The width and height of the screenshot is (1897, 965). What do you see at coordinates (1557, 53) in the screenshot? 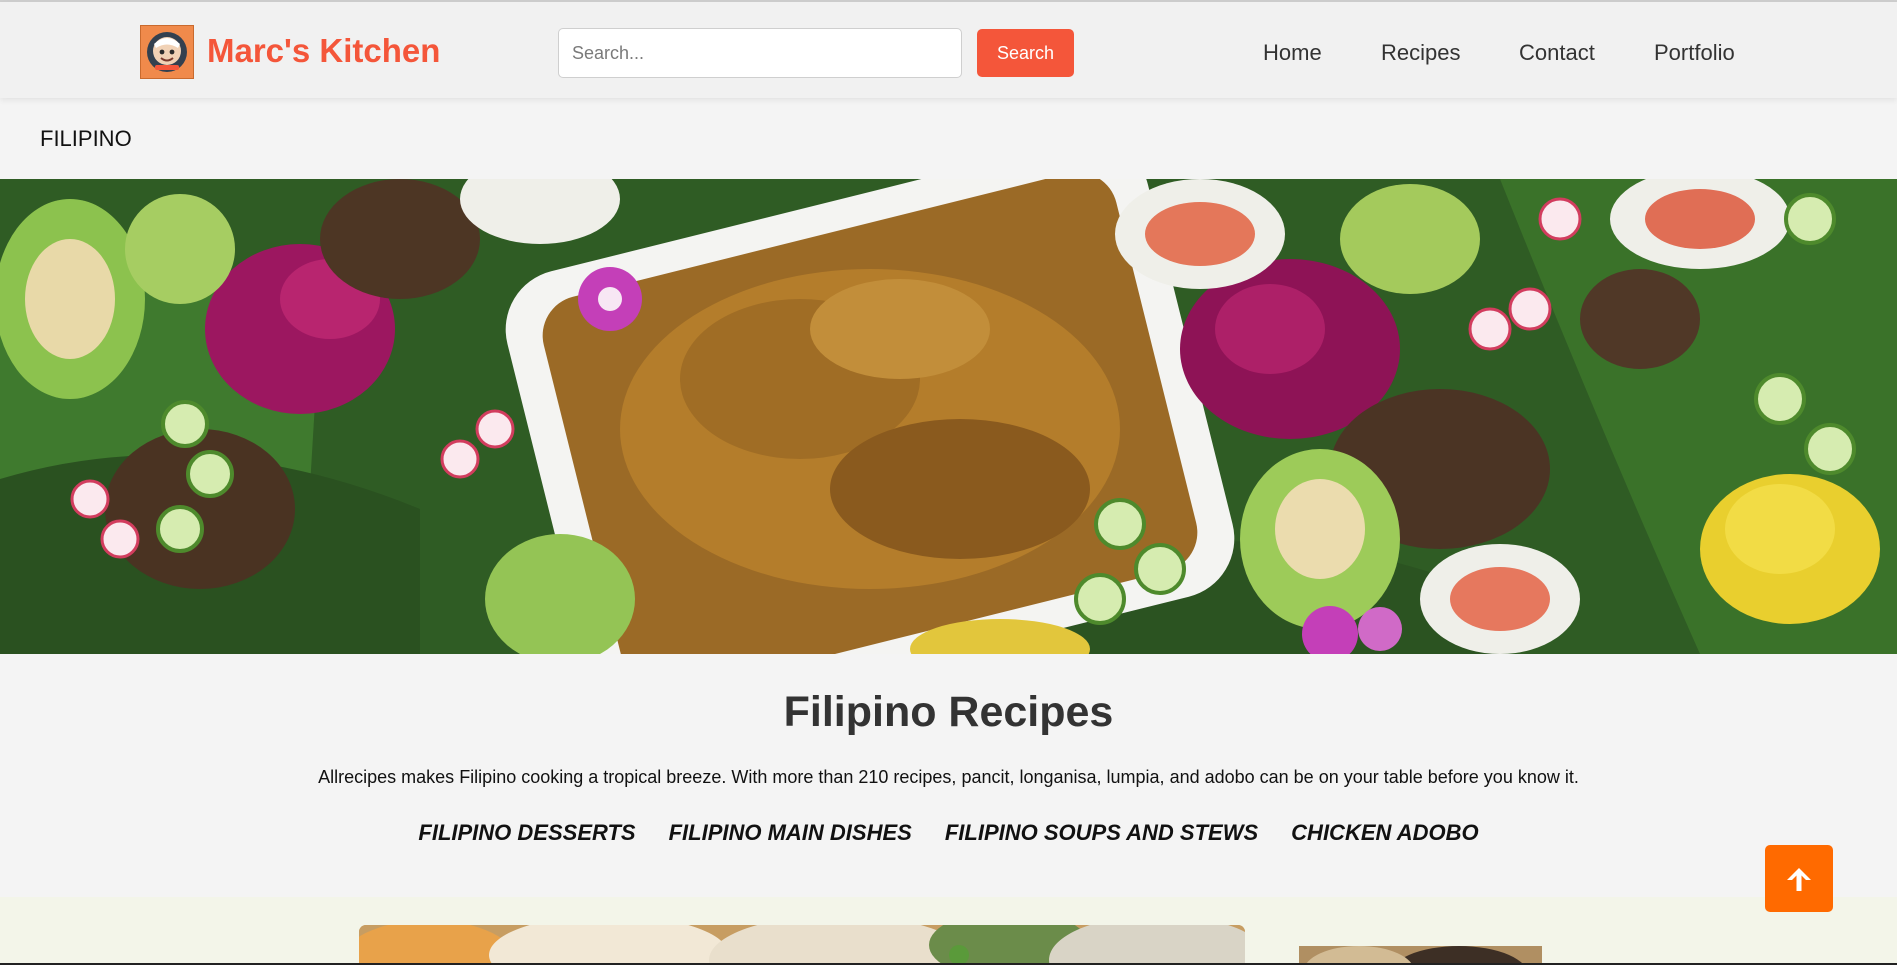
I see `nav-contact: Contact` at bounding box center [1557, 53].